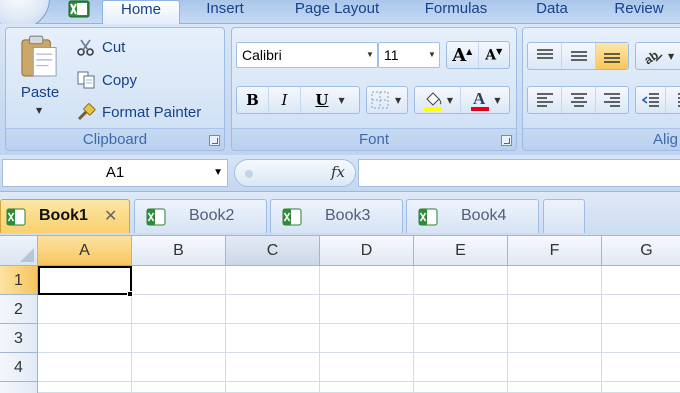 The width and height of the screenshot is (680, 393). What do you see at coordinates (130, 294) in the screenshot?
I see `fill-handle` at bounding box center [130, 294].